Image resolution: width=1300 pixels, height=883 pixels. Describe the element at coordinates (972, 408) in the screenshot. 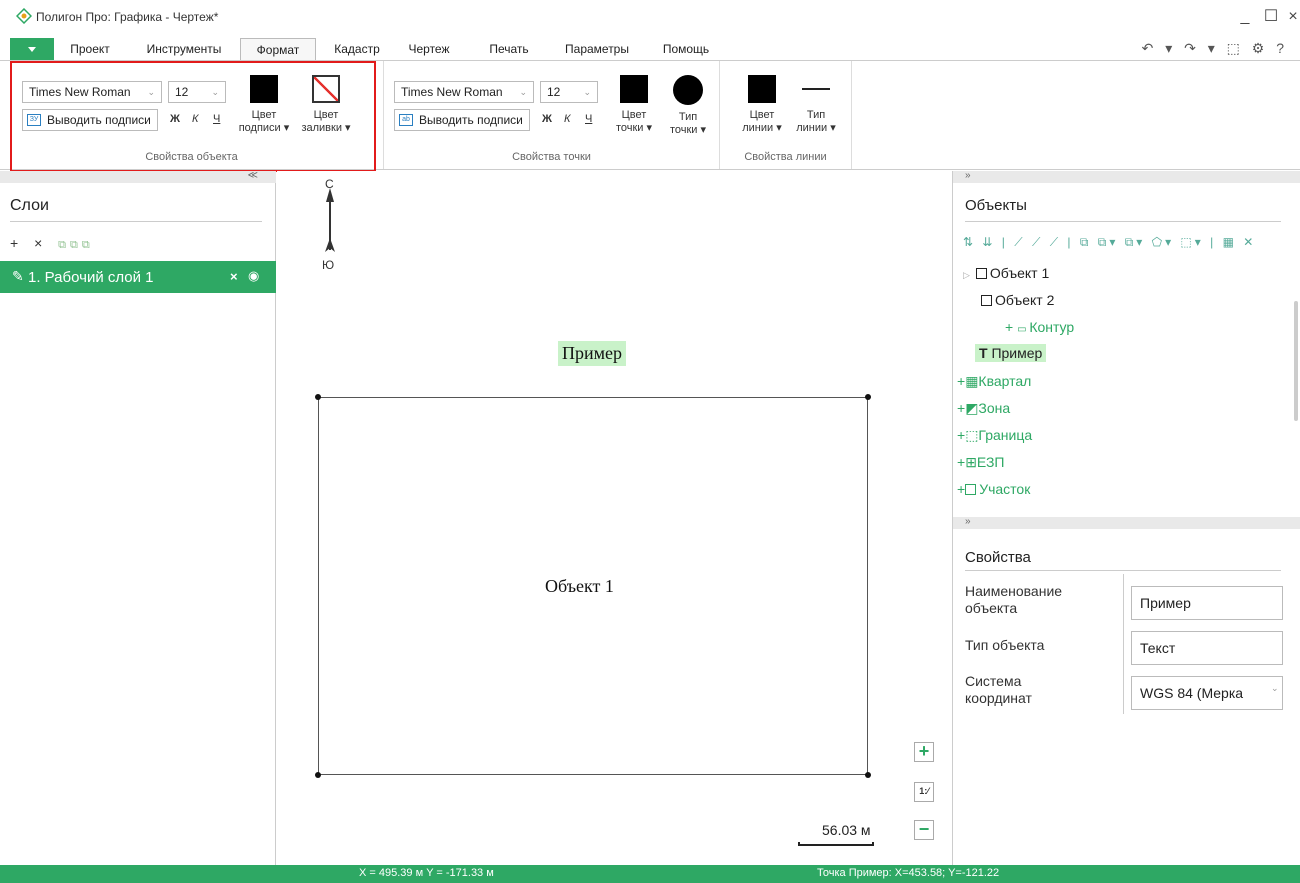

I see `zone-icon: ◩` at that location.